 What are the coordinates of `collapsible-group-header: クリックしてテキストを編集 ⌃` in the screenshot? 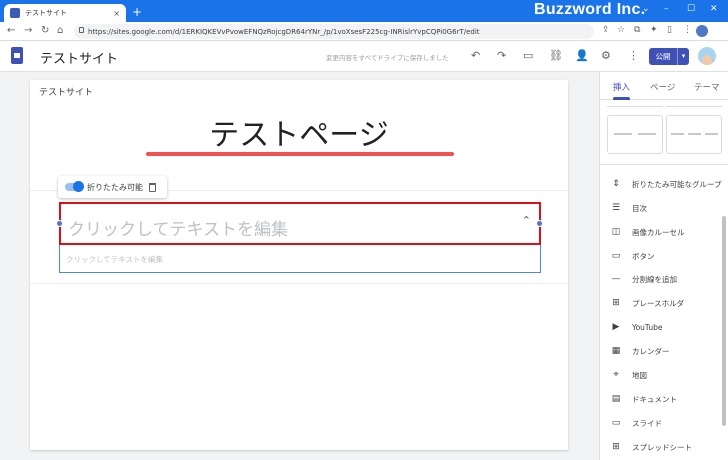 It's located at (300, 223).